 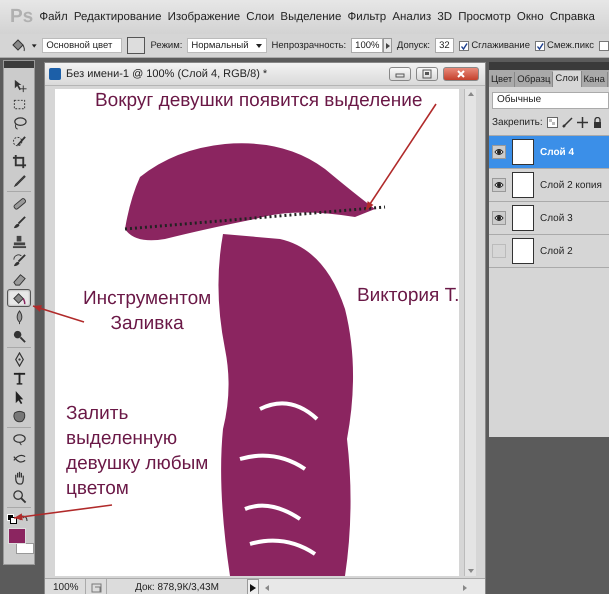 What do you see at coordinates (367, 17) in the screenshot?
I see `menu-item: Фильтр` at bounding box center [367, 17].